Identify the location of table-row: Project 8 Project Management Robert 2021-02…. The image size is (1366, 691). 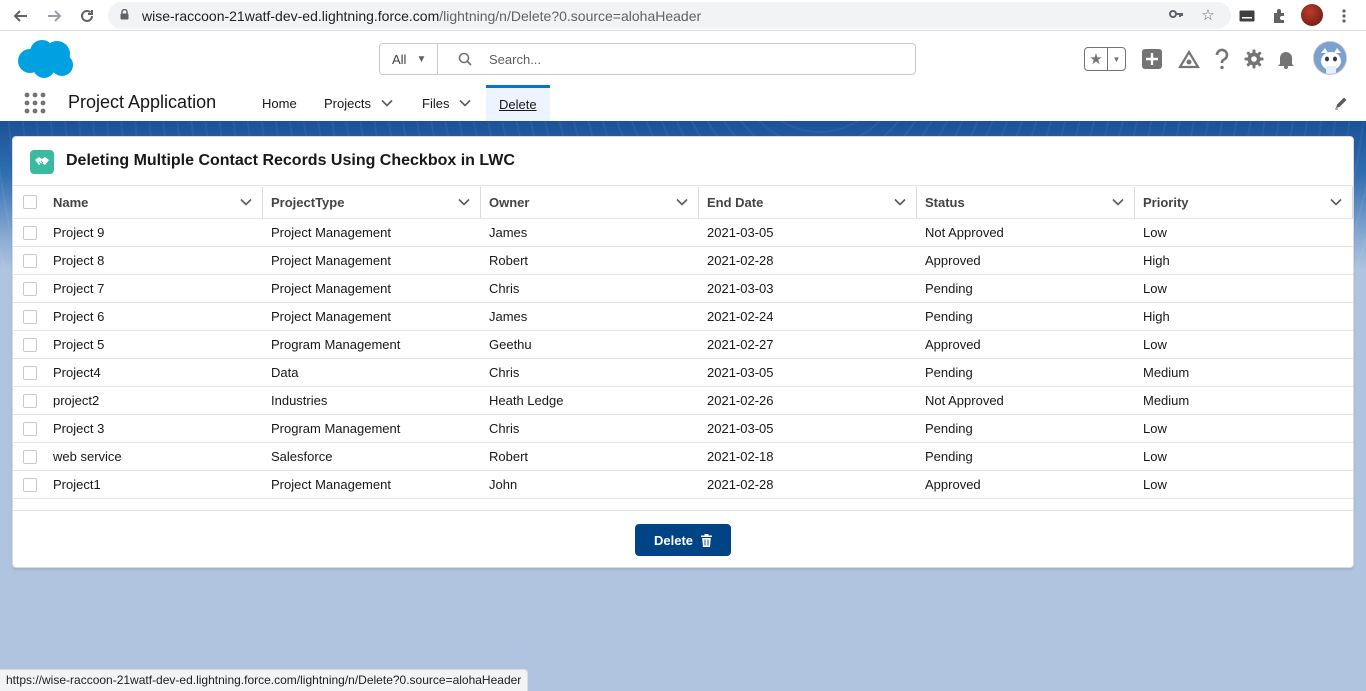
(683, 260).